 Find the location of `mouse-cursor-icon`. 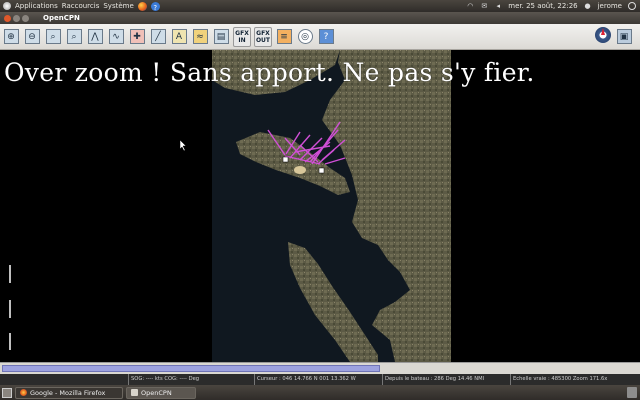

mouse-cursor-icon is located at coordinates (183, 145).